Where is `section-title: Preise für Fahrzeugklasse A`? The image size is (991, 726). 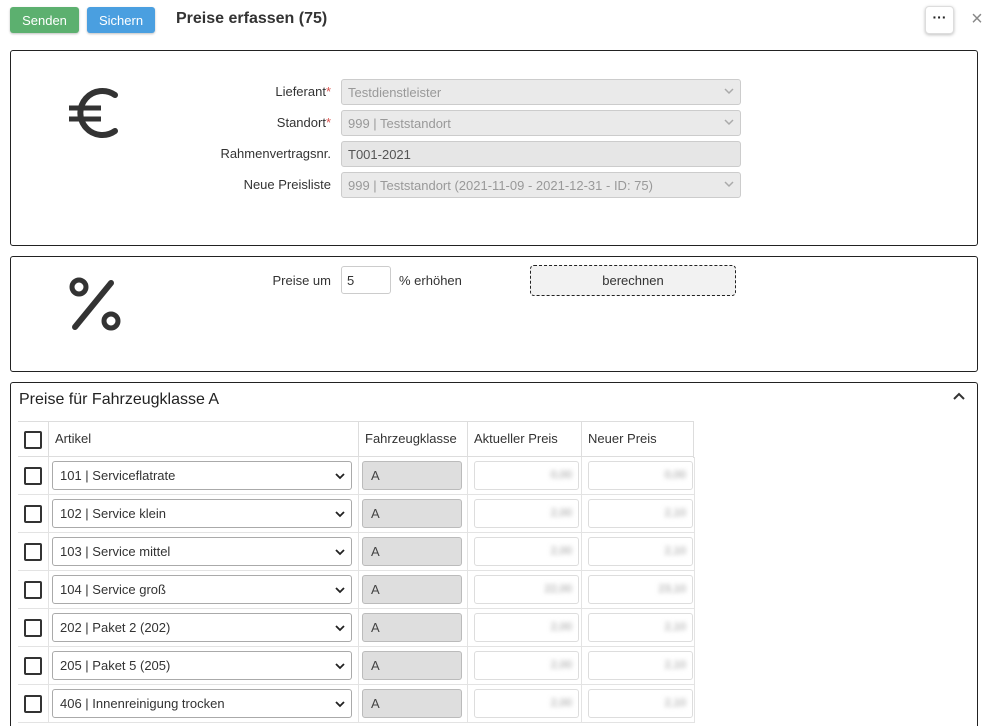 section-title: Preise für Fahrzeugklasse A is located at coordinates (119, 399).